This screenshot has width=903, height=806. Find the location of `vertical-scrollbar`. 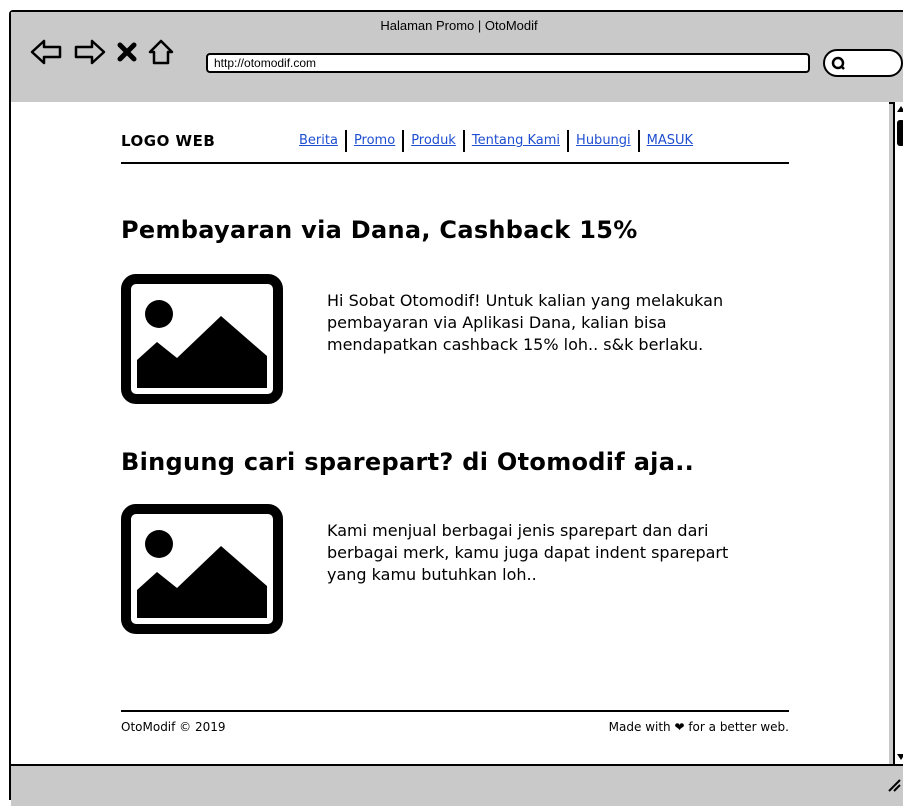

vertical-scrollbar is located at coordinates (898, 433).